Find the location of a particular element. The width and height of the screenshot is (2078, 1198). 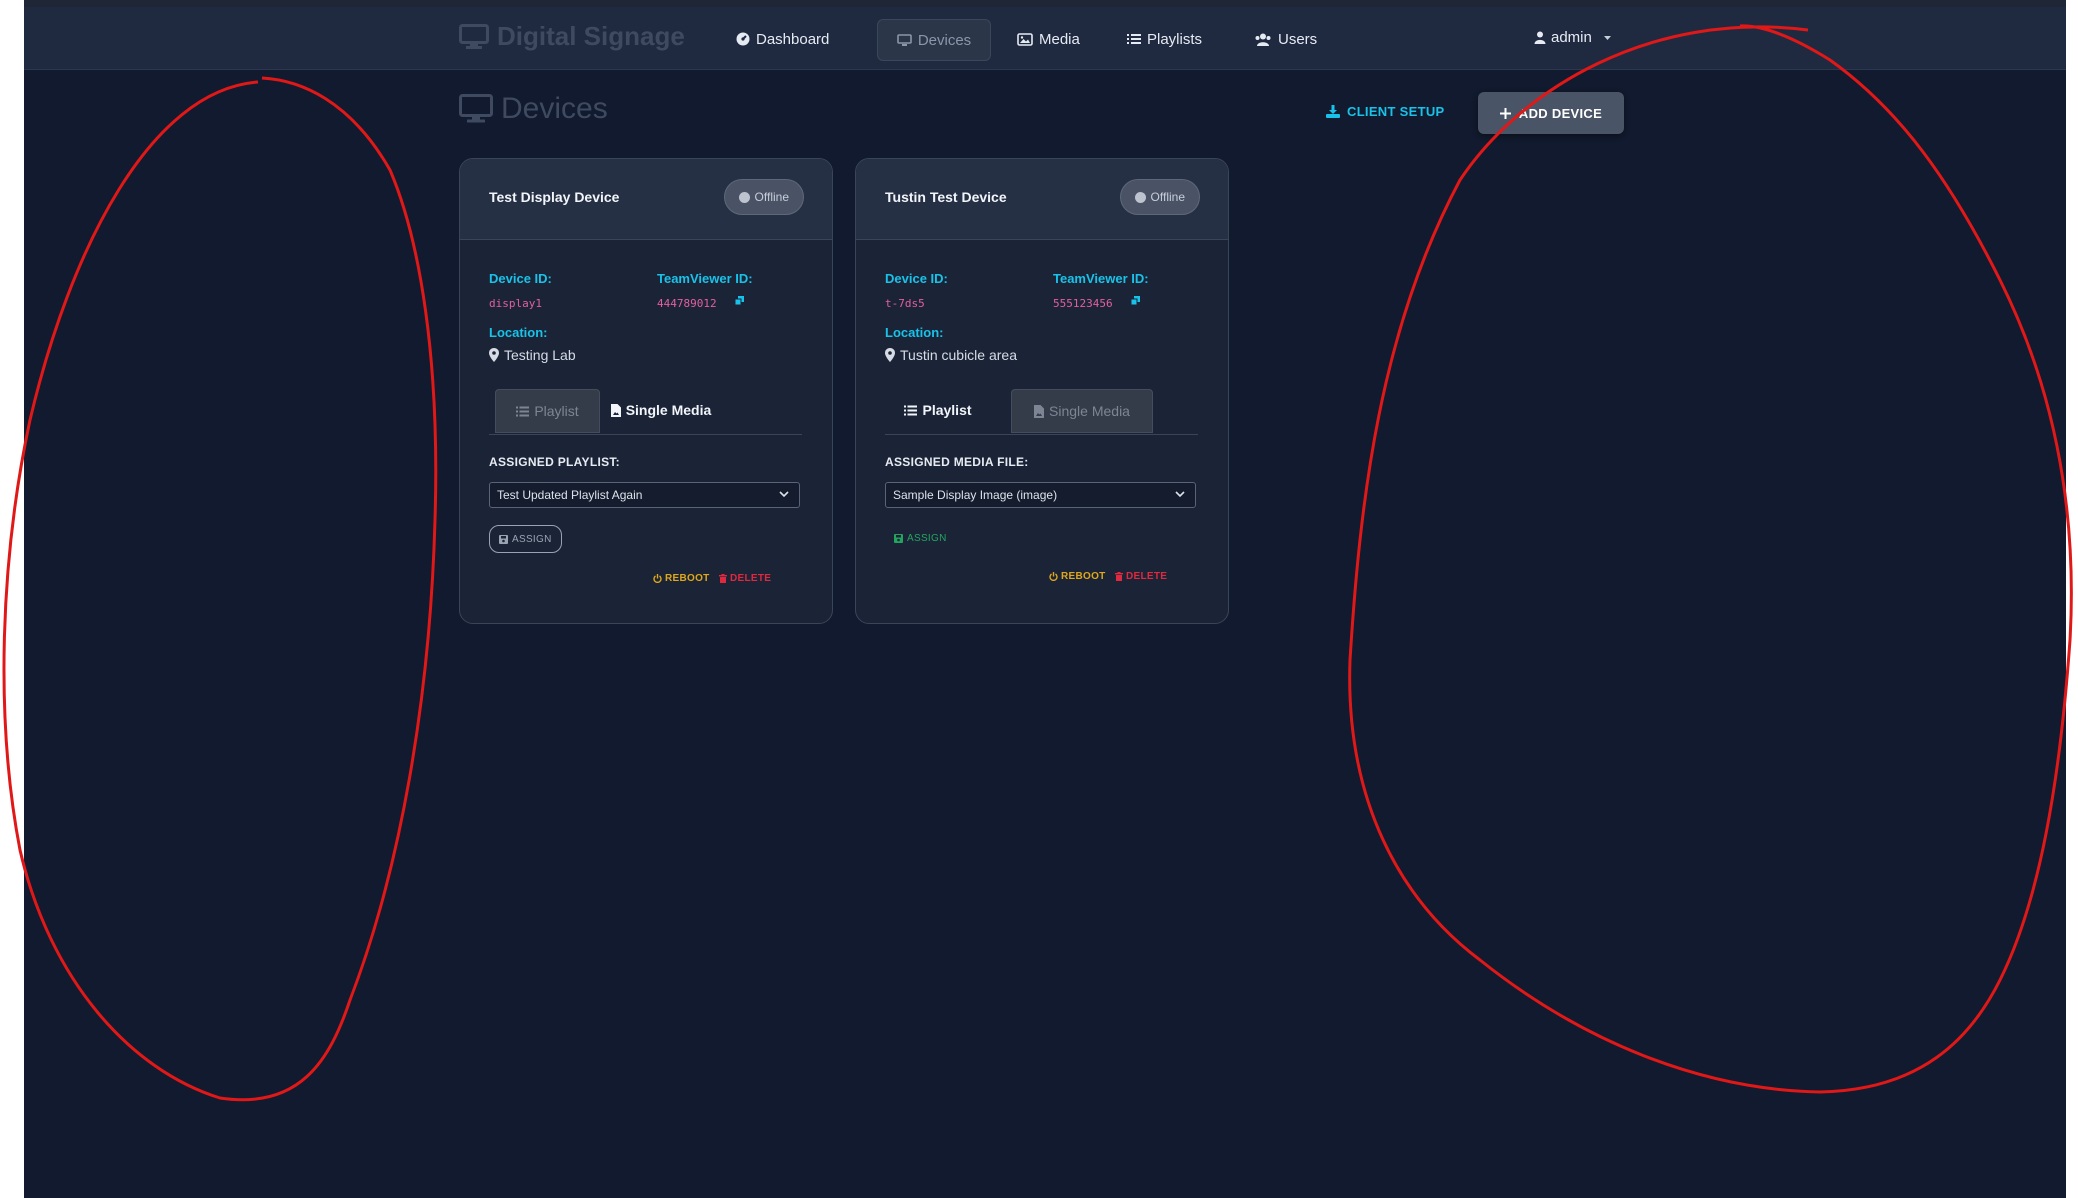

user-menu: admin is located at coordinates (1573, 37).